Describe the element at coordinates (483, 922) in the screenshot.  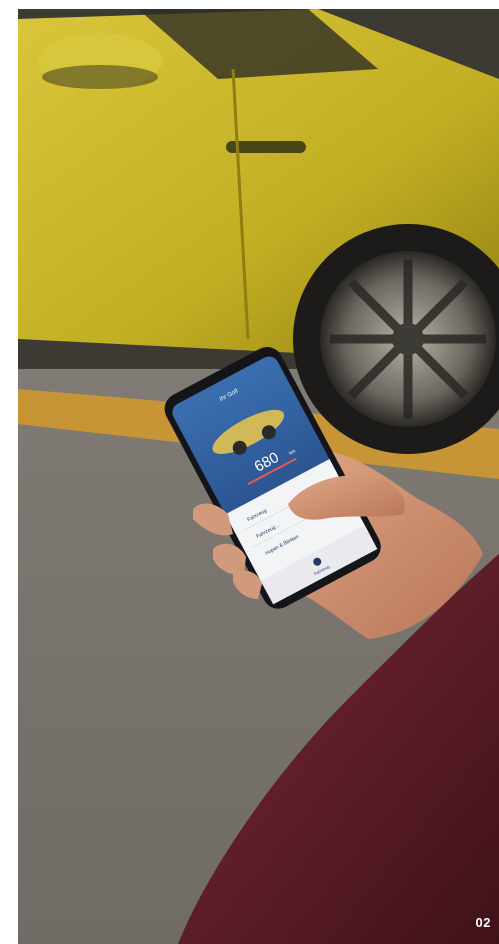
I see `page-number: 02` at that location.